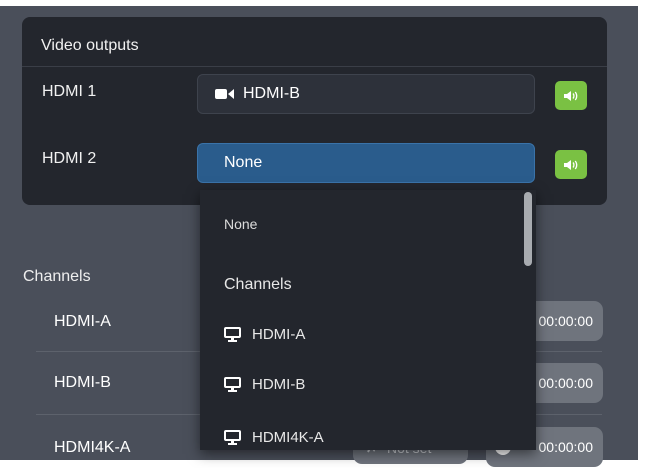  I want to click on channel-name-hdmi-a: HDMI-A, so click(82, 321).